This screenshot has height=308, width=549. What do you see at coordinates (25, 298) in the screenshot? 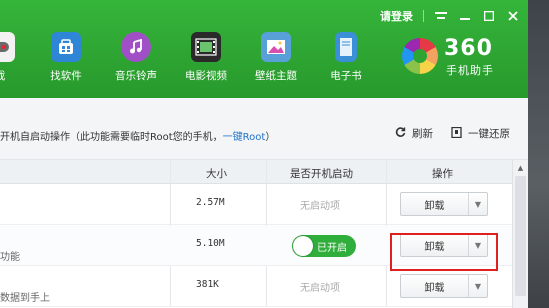
I see `app-name: 数据到手上` at bounding box center [25, 298].